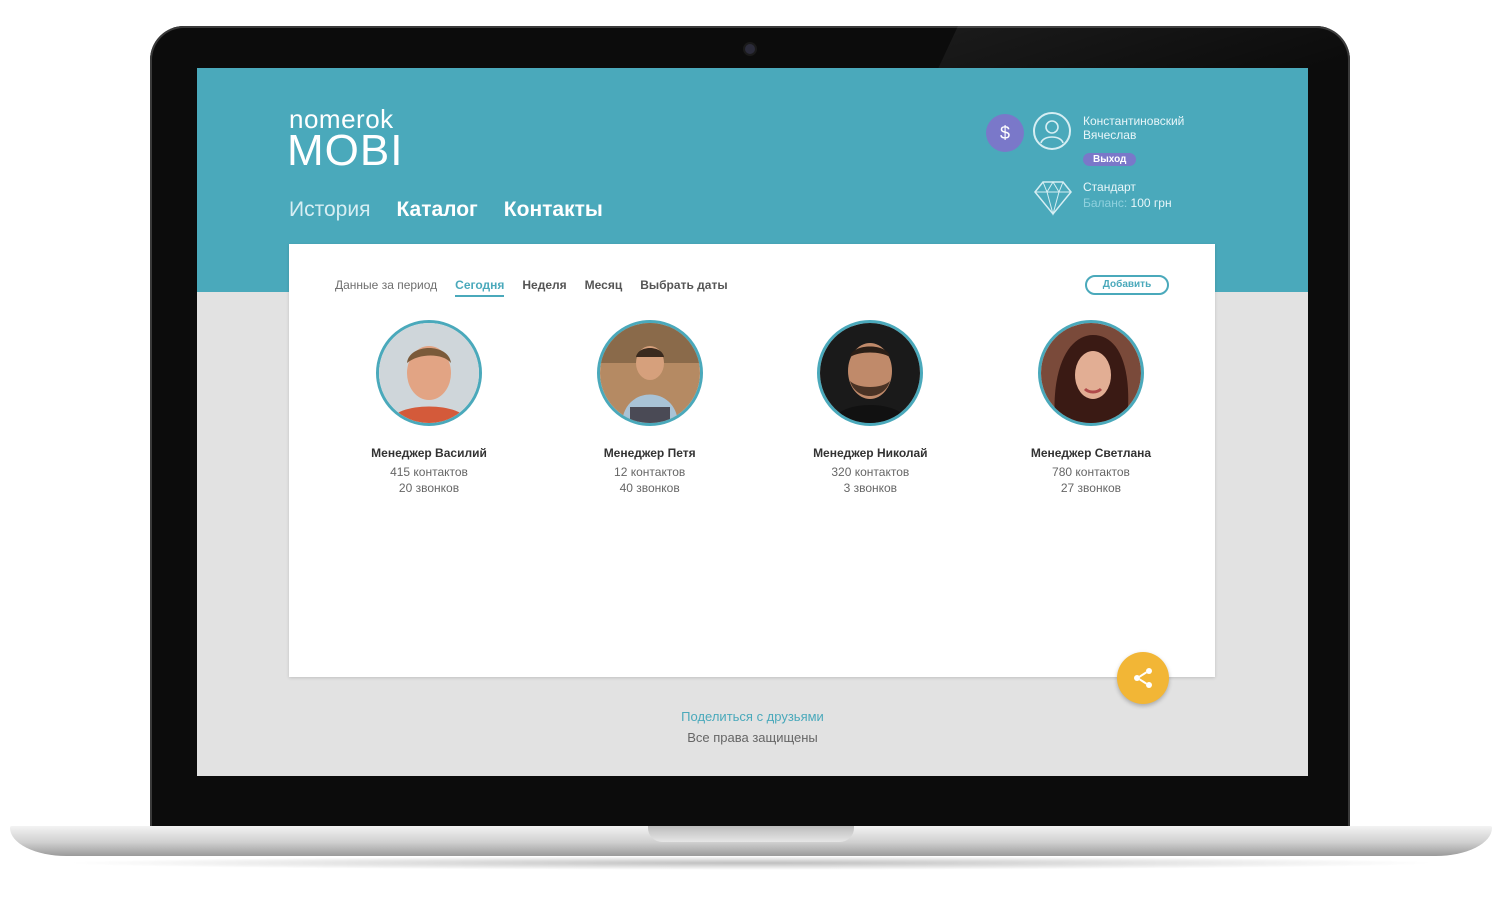  I want to click on manager-contacts: 320 контактов, so click(870, 472).